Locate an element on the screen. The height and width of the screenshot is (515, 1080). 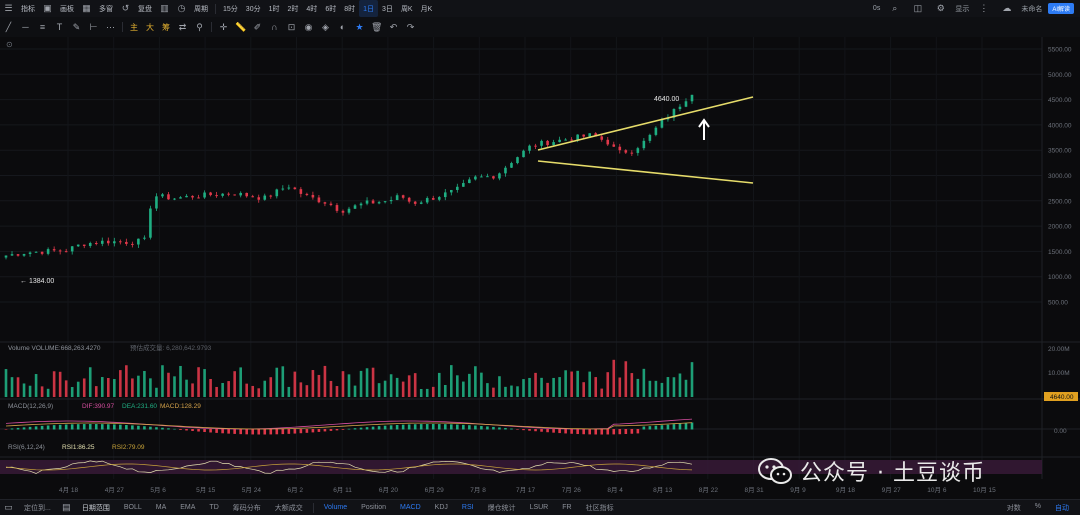
auto-scale-toggle: 自动 is located at coordinates (1062, 508).